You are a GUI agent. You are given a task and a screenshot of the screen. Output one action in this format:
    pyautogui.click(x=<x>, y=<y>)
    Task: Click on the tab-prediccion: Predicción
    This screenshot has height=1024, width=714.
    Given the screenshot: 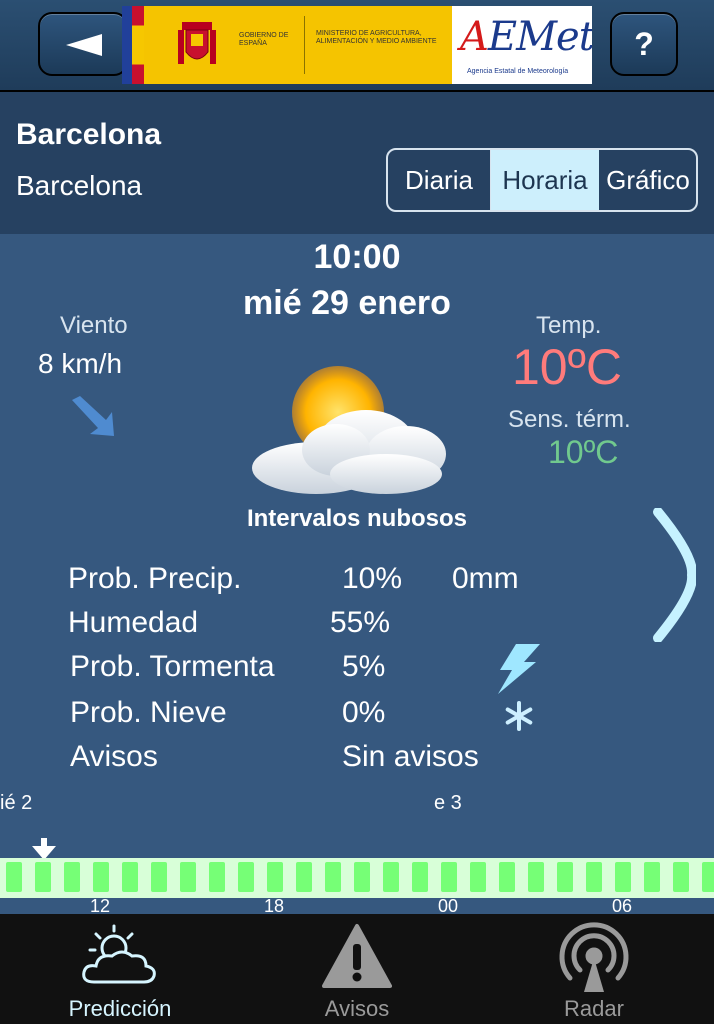 What is the action you would take?
    pyautogui.click(x=120, y=969)
    